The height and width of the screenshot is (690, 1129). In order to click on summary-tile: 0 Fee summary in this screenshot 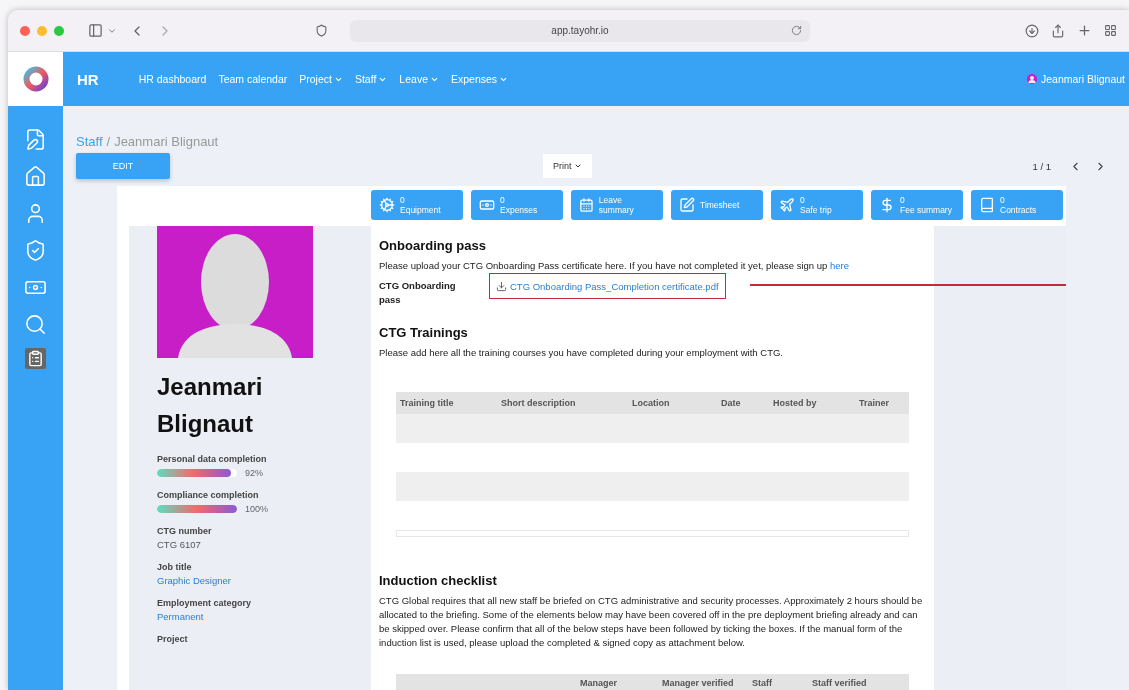, I will do `click(917, 205)`.